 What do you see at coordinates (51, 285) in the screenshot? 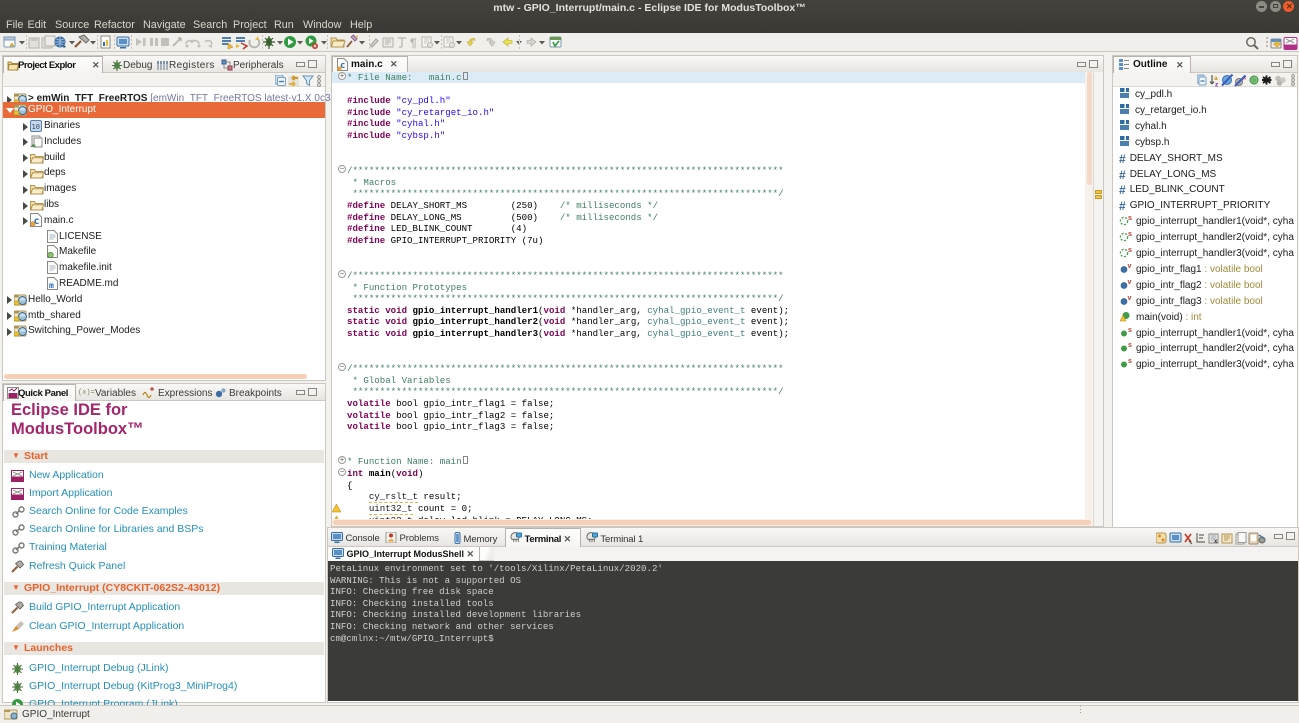
I see `svg-text: m` at bounding box center [51, 285].